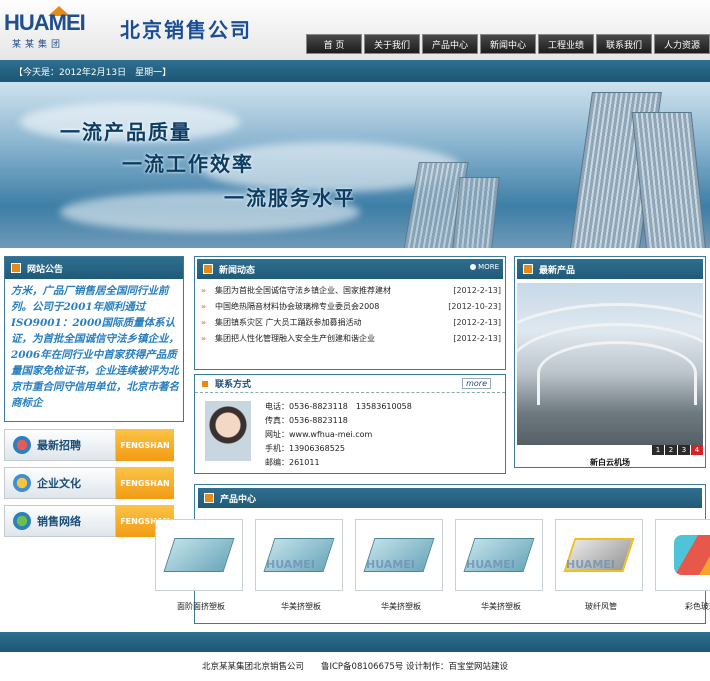 This screenshot has height=681, width=710. What do you see at coordinates (238, 499) in the screenshot?
I see `products-title: 产品中心` at bounding box center [238, 499].